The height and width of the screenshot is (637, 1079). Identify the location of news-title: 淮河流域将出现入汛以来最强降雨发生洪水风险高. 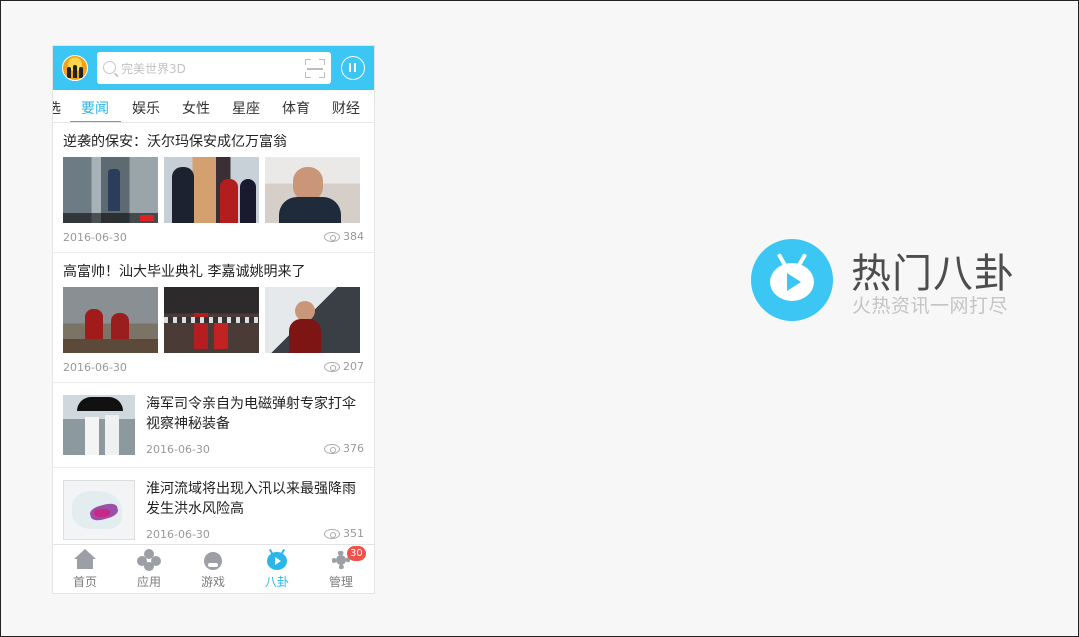
(251, 499).